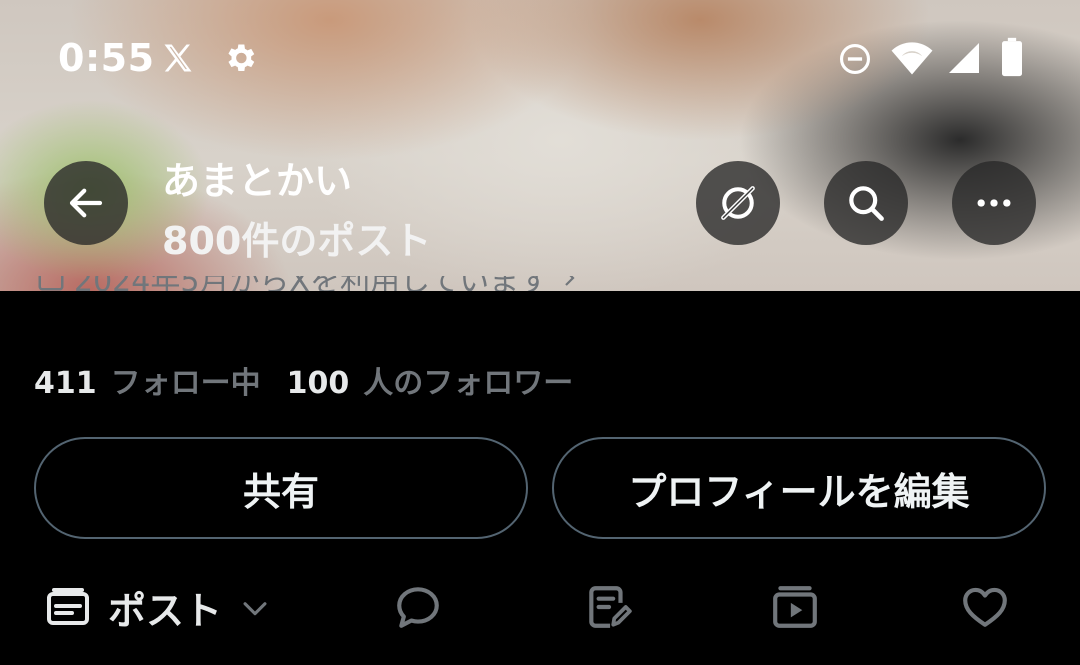 Image resolution: width=1080 pixels, height=665 pixels. I want to click on more-options-button, so click(994, 203).